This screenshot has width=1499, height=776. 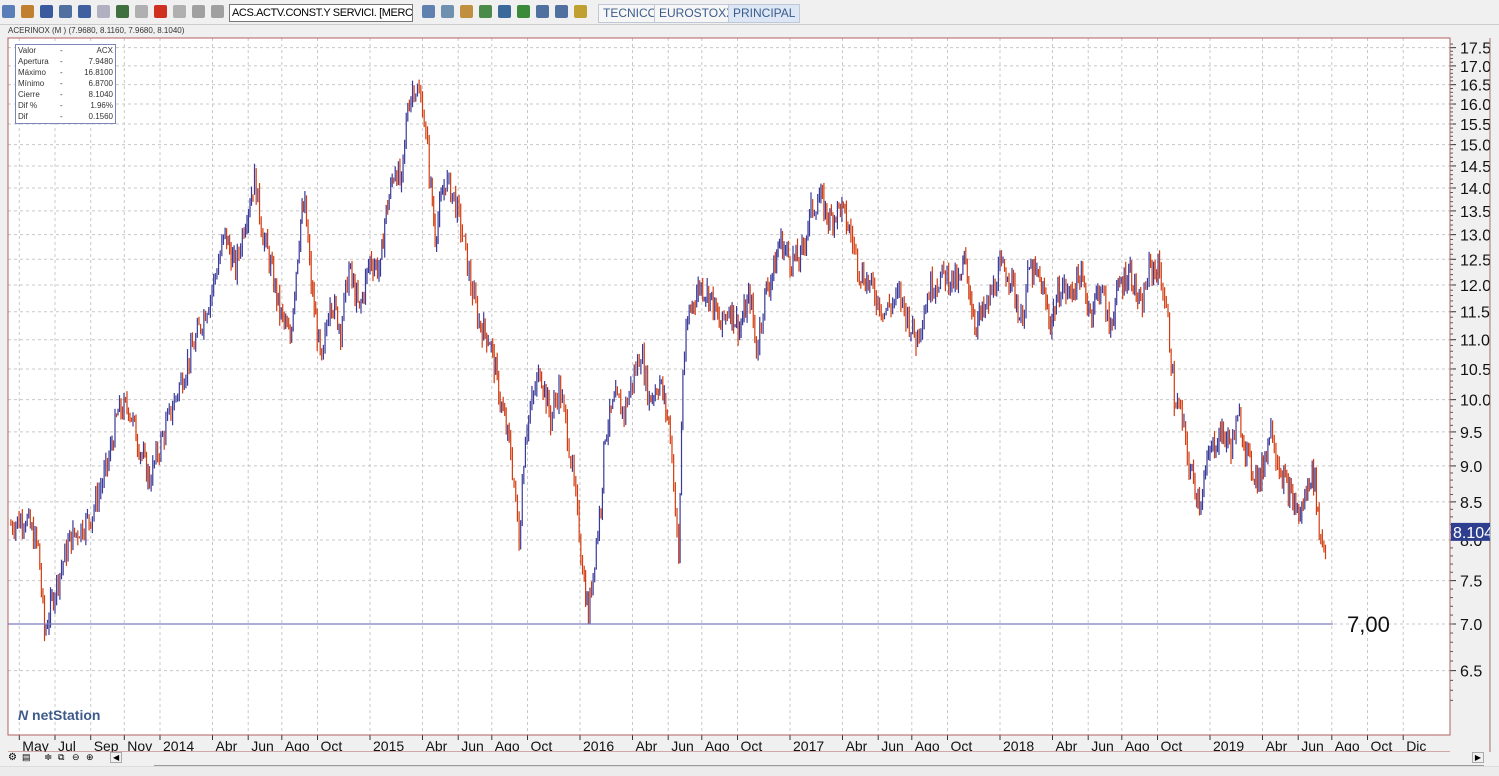 What do you see at coordinates (65, 11) in the screenshot?
I see `print-icon` at bounding box center [65, 11].